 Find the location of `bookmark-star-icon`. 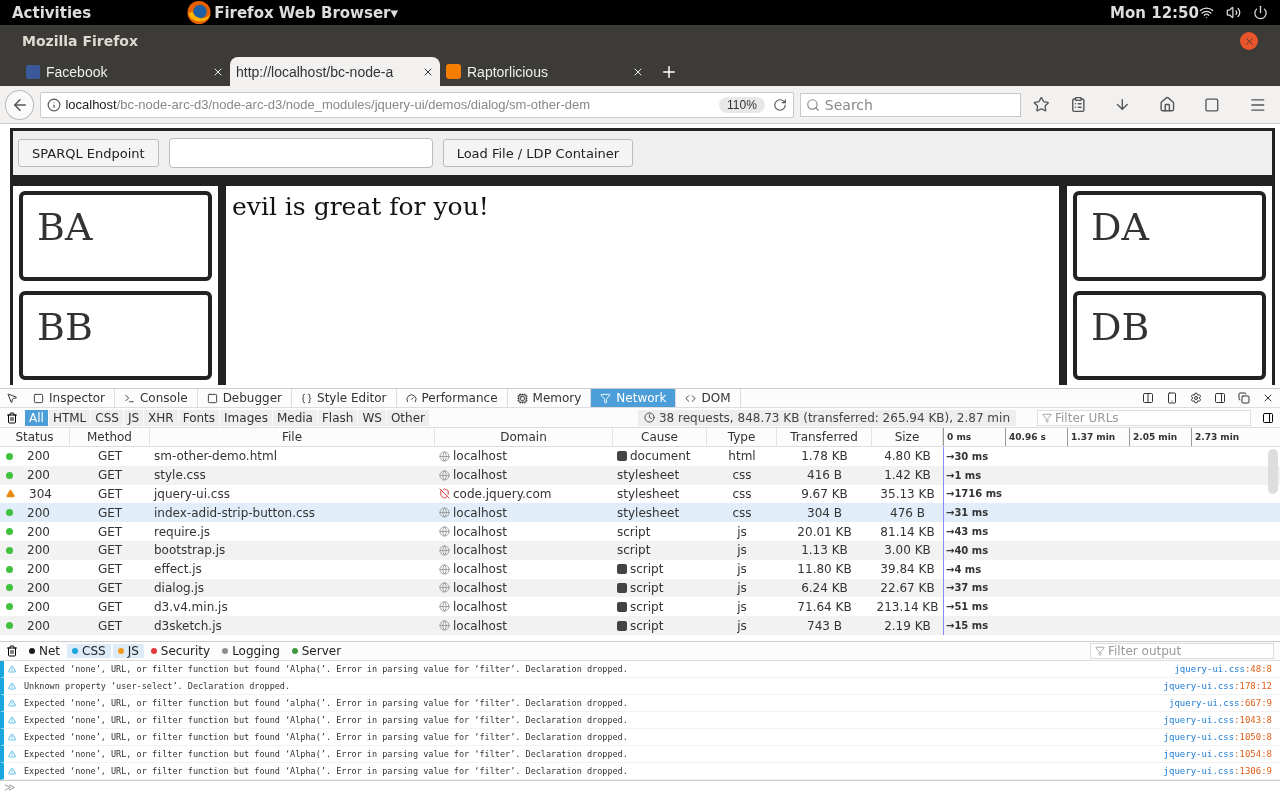

bookmark-star-icon is located at coordinates (1041, 104).